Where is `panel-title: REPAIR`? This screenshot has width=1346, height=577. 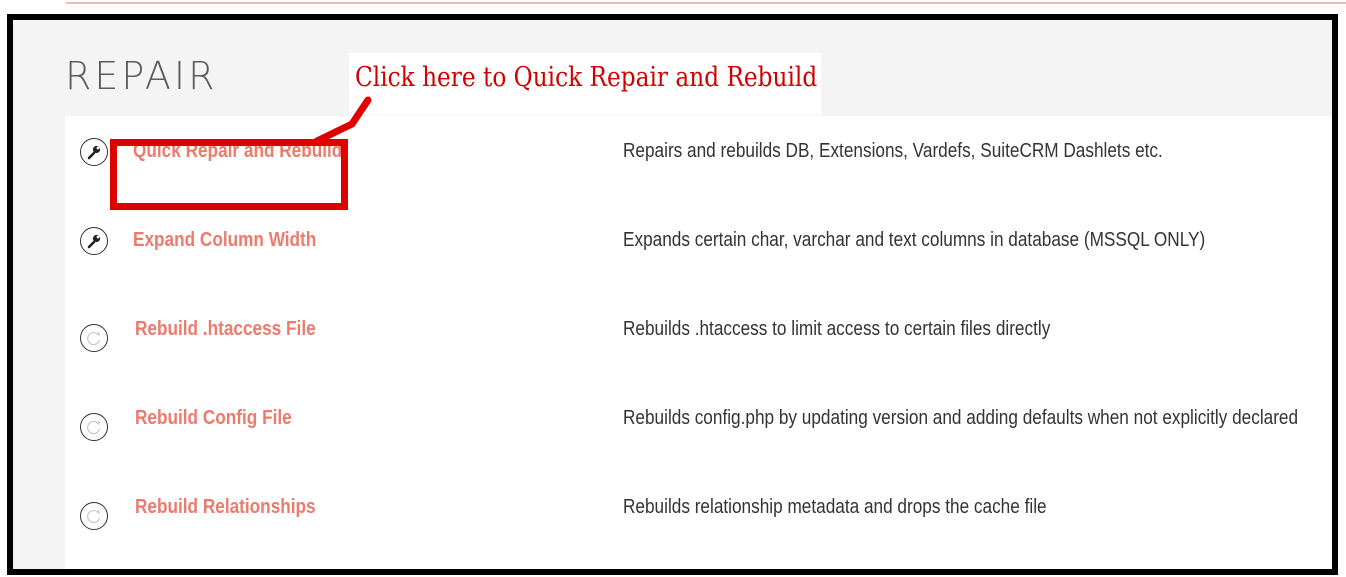
panel-title: REPAIR is located at coordinates (141, 76).